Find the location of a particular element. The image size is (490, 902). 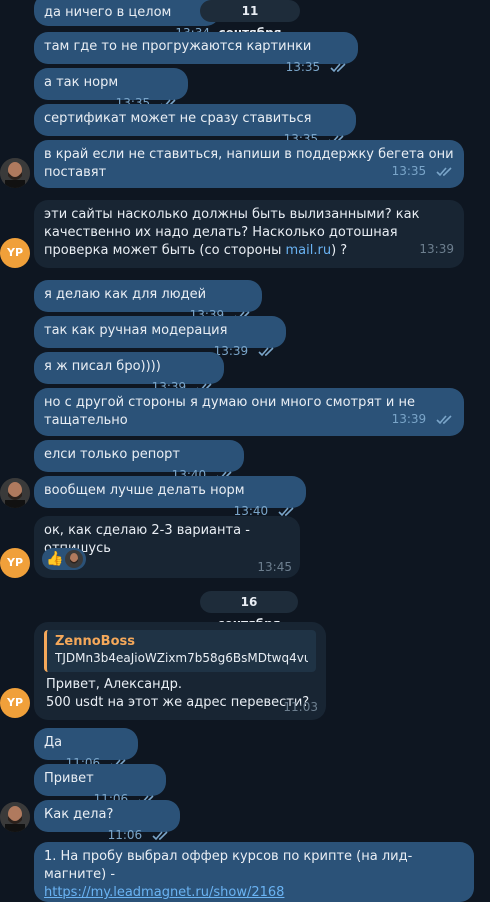

message-text: сертификат может не сразу ставиться is located at coordinates (178, 118).